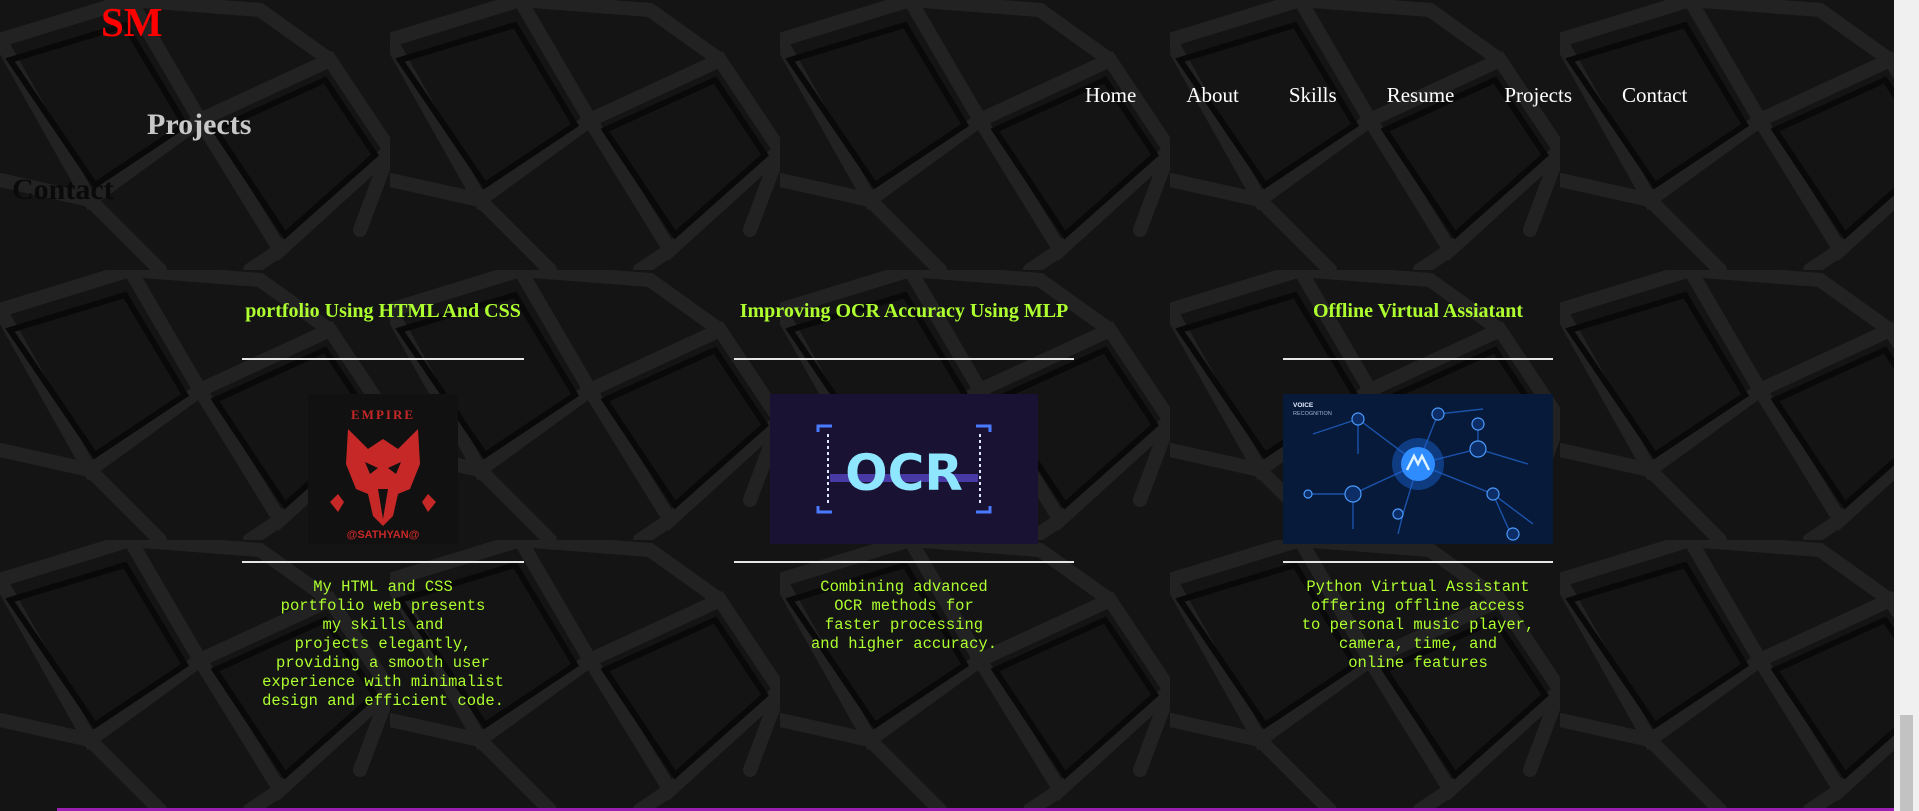 The height and width of the screenshot is (811, 1919). Describe the element at coordinates (383, 414) in the screenshot. I see `thumbnail-top-text: EMPIRE` at that location.